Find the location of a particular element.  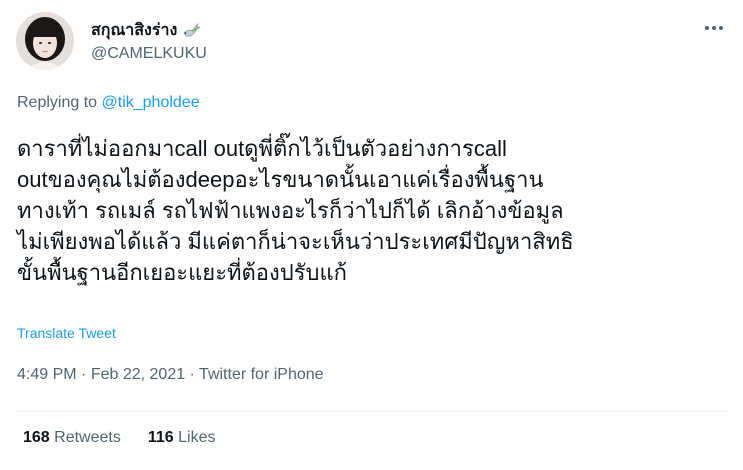

reply-mention-link: @tik_pholdee is located at coordinates (151, 102).